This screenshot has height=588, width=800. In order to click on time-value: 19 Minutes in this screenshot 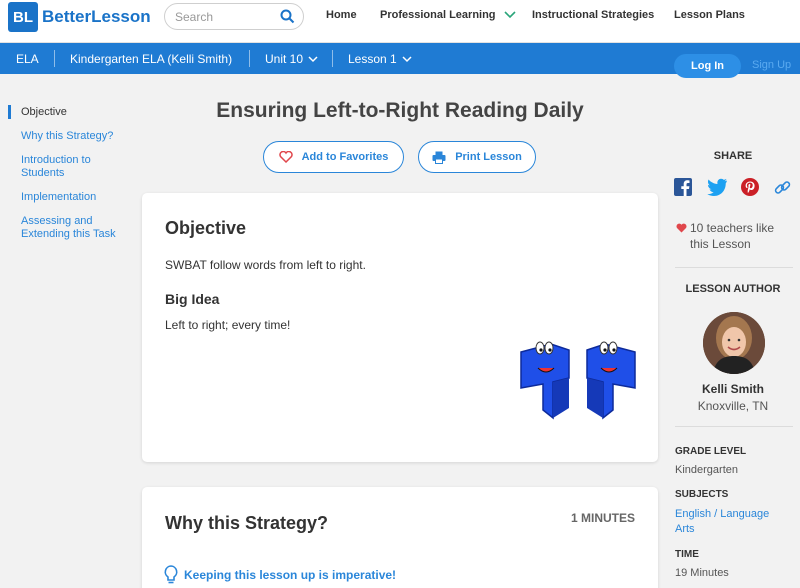, I will do `click(702, 573)`.